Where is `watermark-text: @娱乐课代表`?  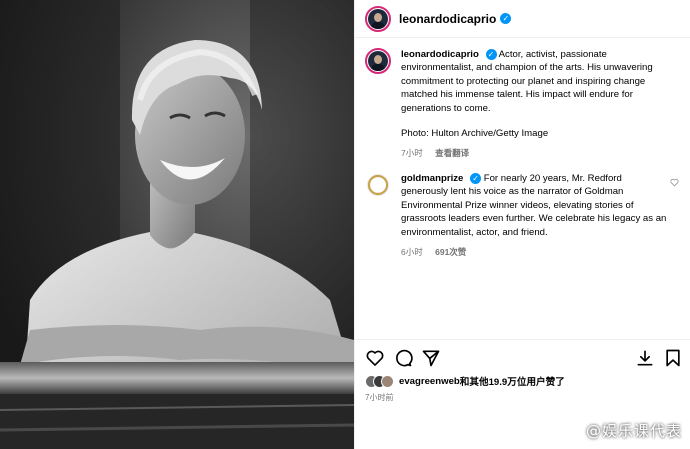
watermark-text: @娱乐课代表 is located at coordinates (633, 431).